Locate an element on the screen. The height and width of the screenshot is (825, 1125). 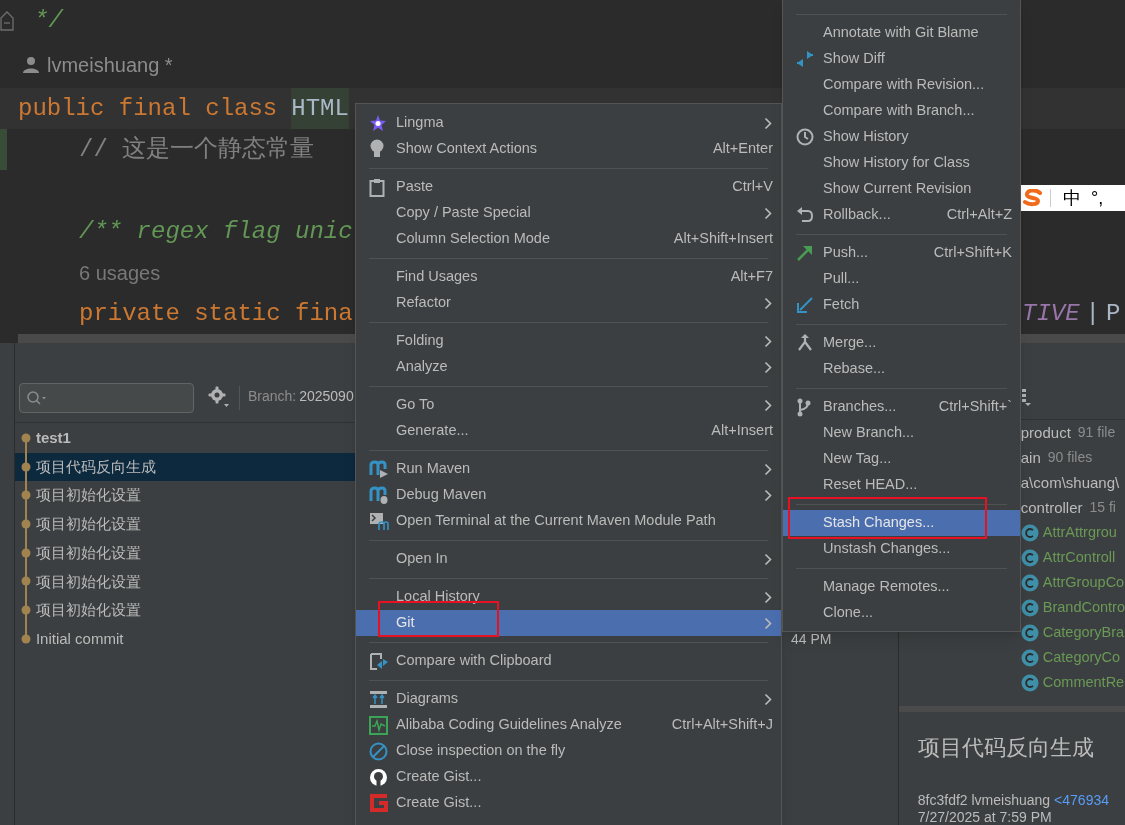
file-count: 90 files is located at coordinates (1070, 458).